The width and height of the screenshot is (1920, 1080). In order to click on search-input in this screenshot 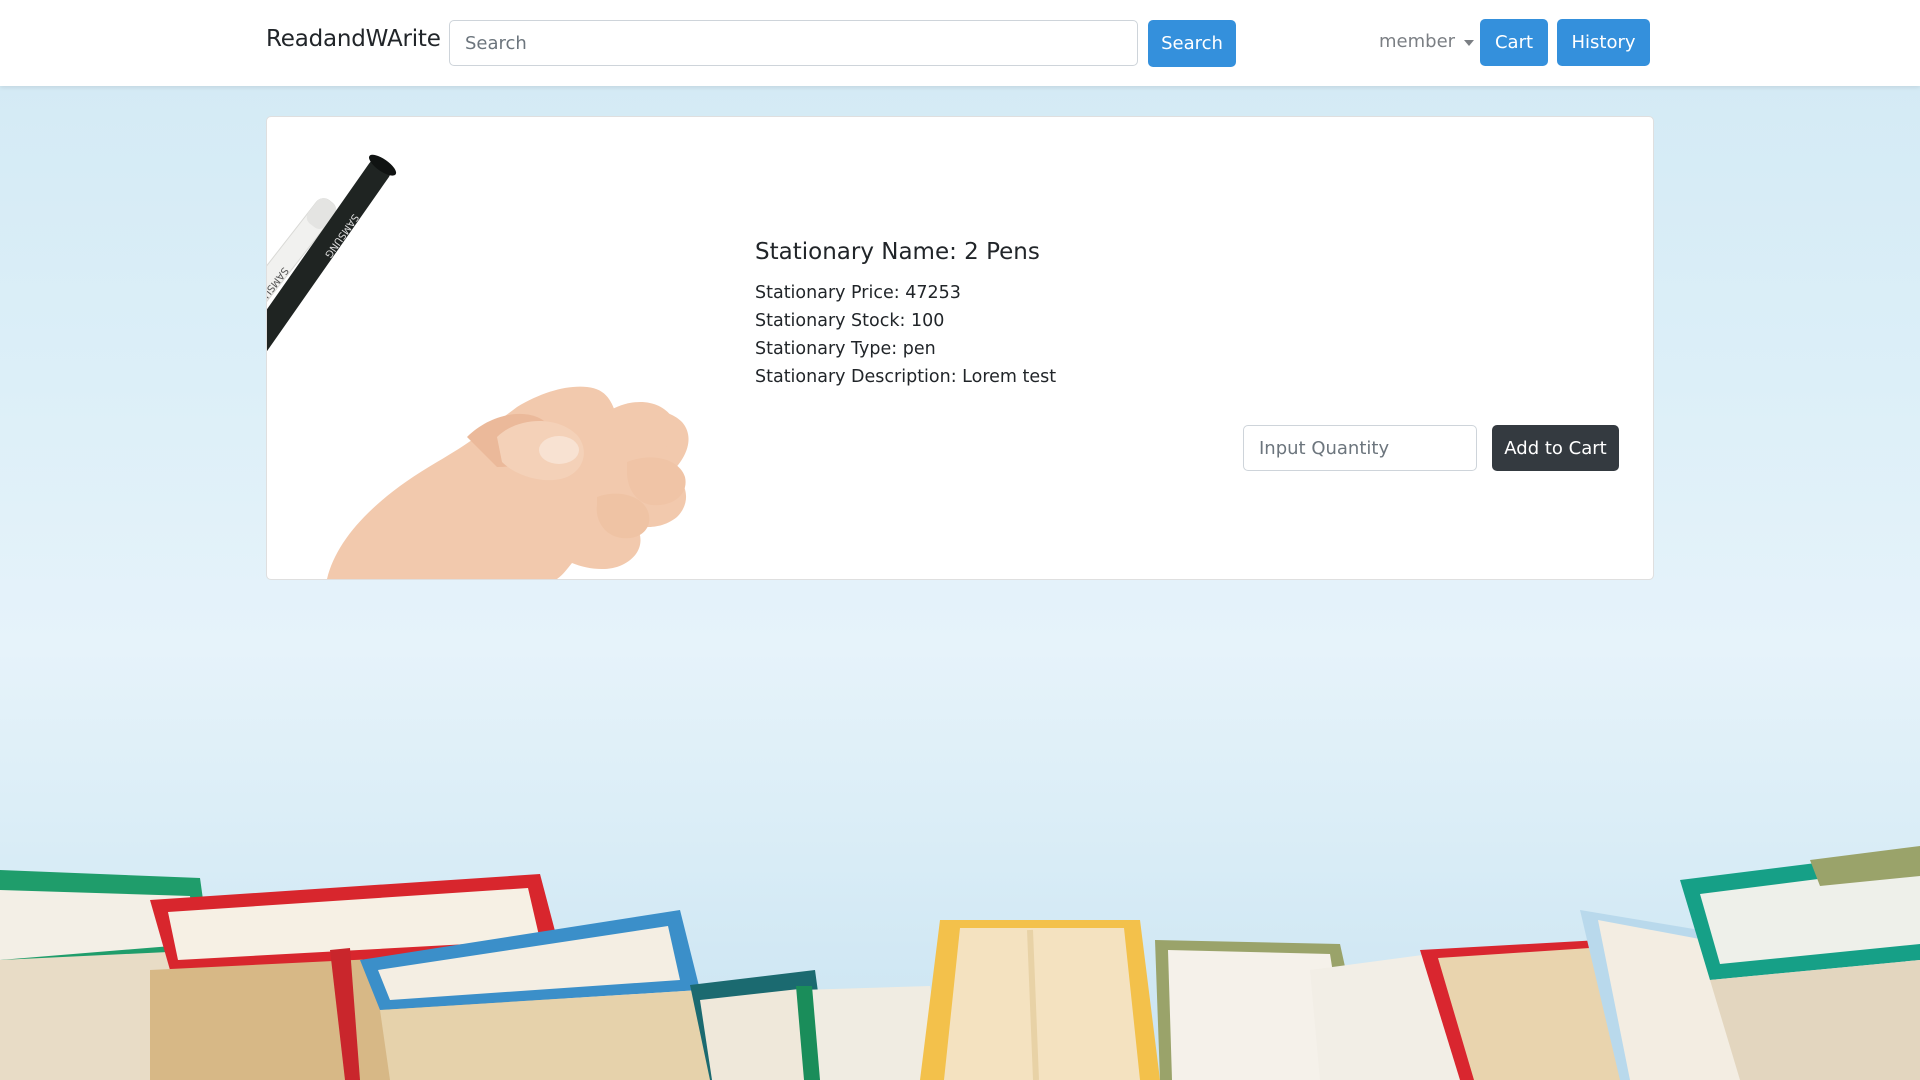, I will do `click(793, 43)`.